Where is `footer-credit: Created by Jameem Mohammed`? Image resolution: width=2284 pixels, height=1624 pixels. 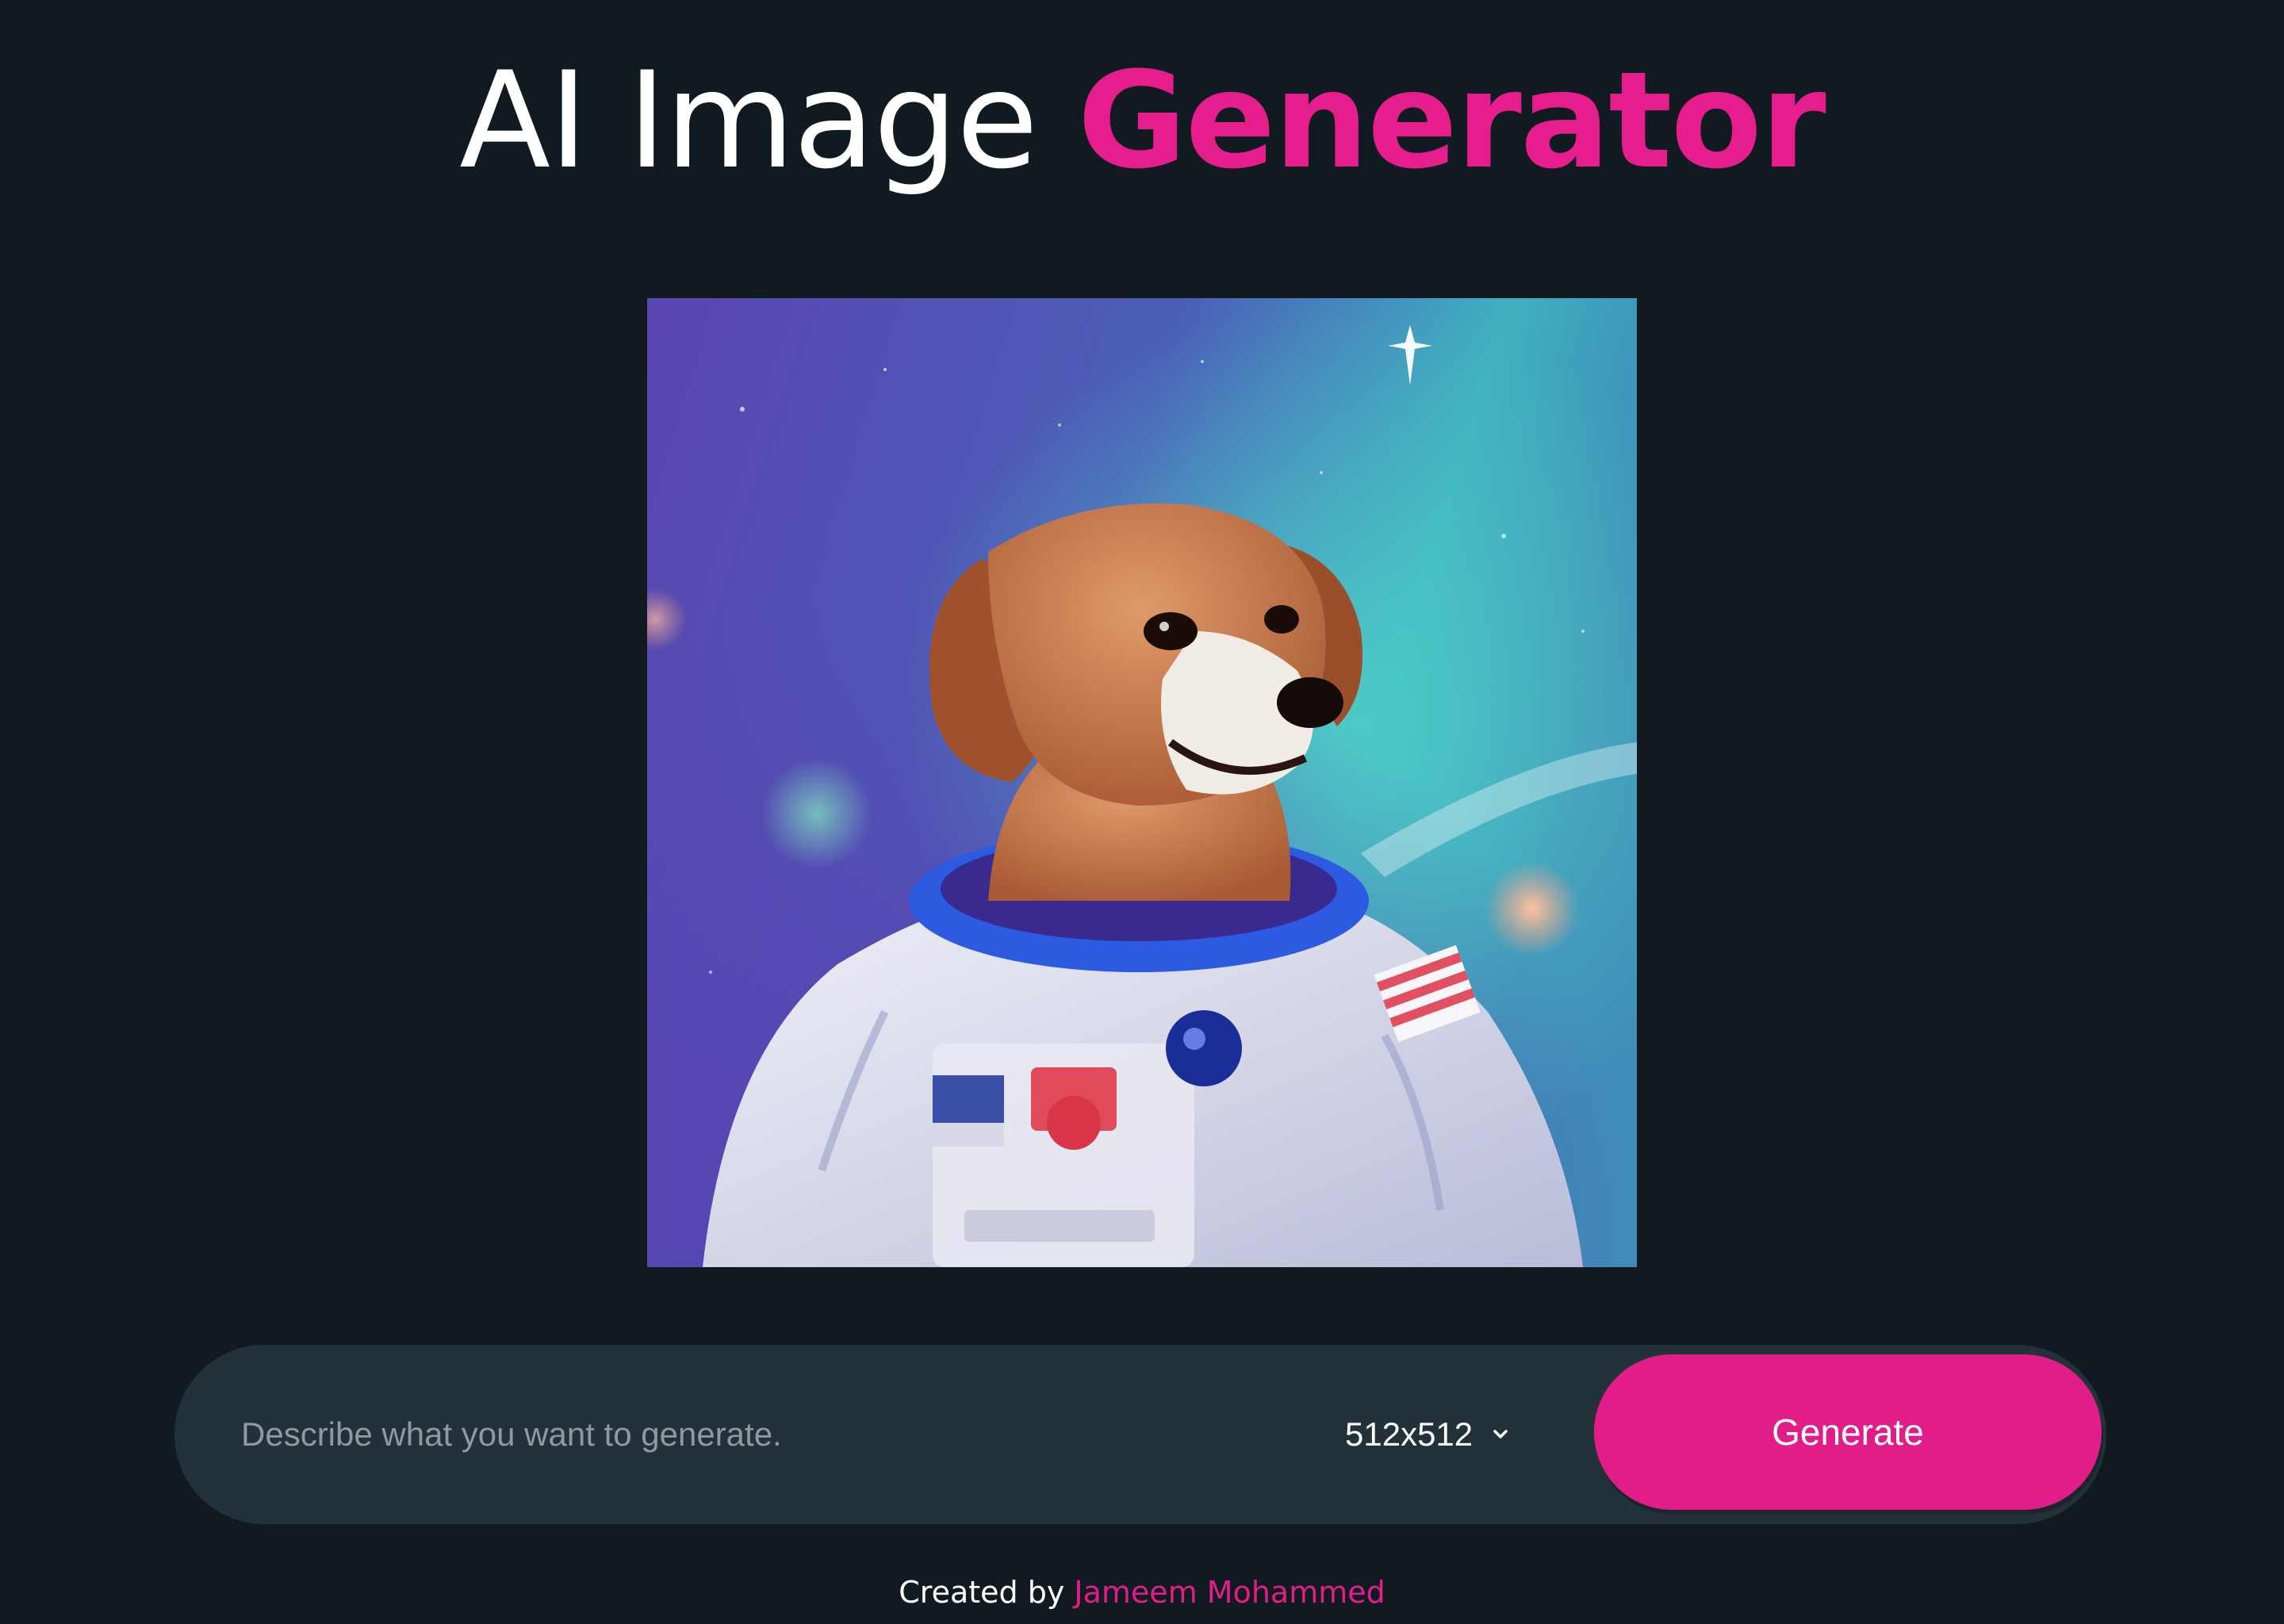 footer-credit: Created by Jameem Mohammed is located at coordinates (1142, 1592).